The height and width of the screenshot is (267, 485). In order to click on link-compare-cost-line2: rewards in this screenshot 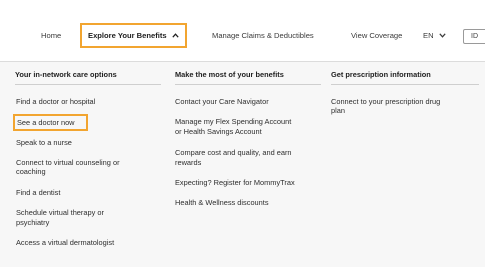, I will do `click(188, 163)`.